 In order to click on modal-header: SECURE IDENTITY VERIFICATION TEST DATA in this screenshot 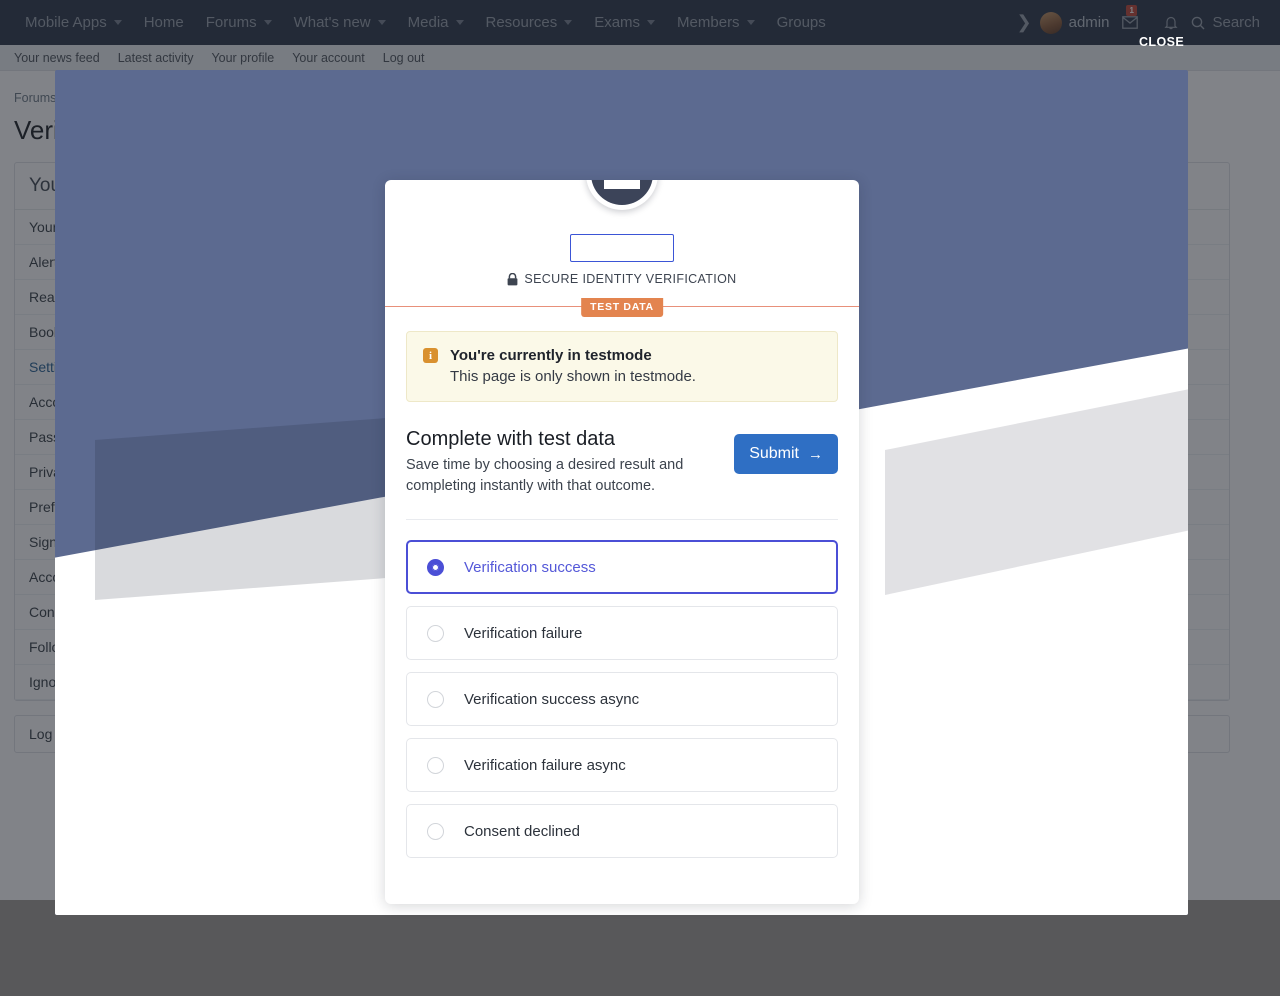, I will do `click(622, 248)`.